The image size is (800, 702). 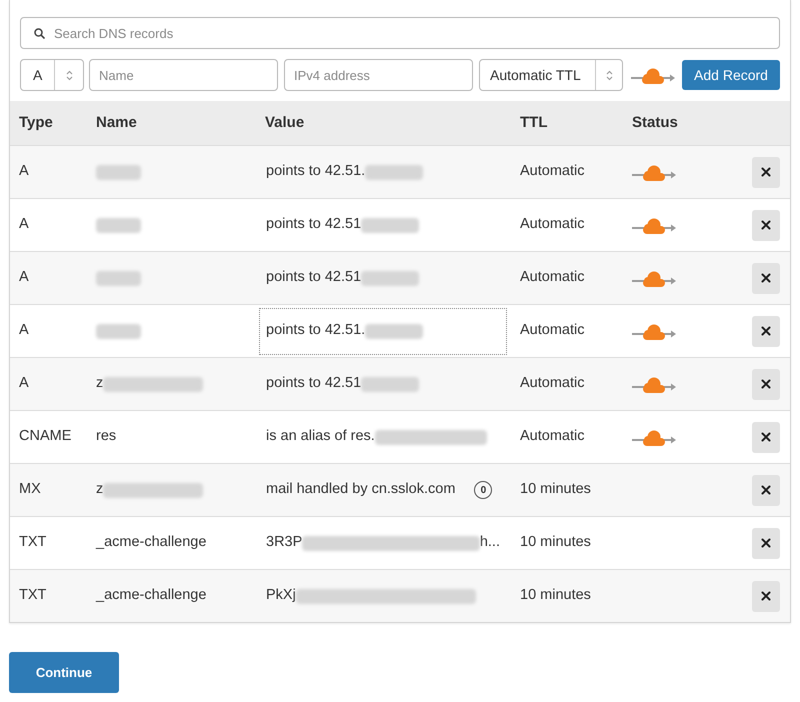 I want to click on search-field: Search DNS records, so click(x=400, y=33).